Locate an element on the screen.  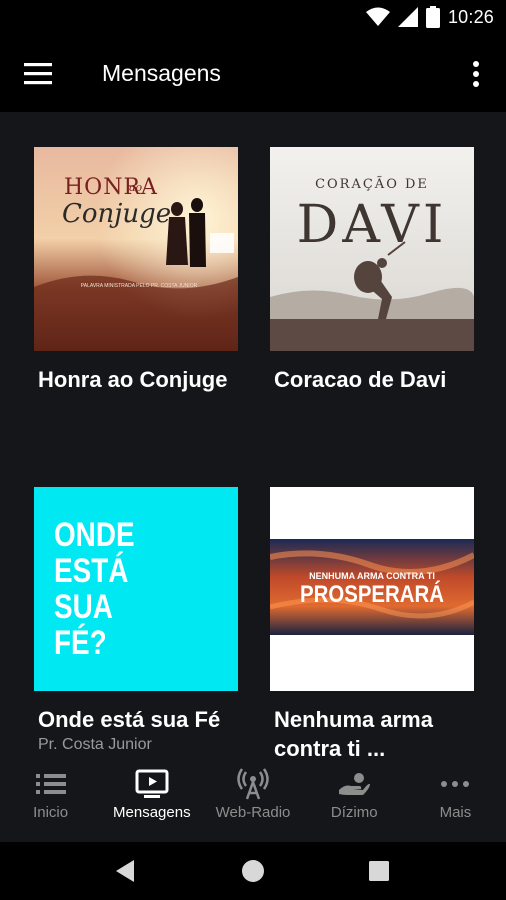
recents-button is located at coordinates (379, 871).